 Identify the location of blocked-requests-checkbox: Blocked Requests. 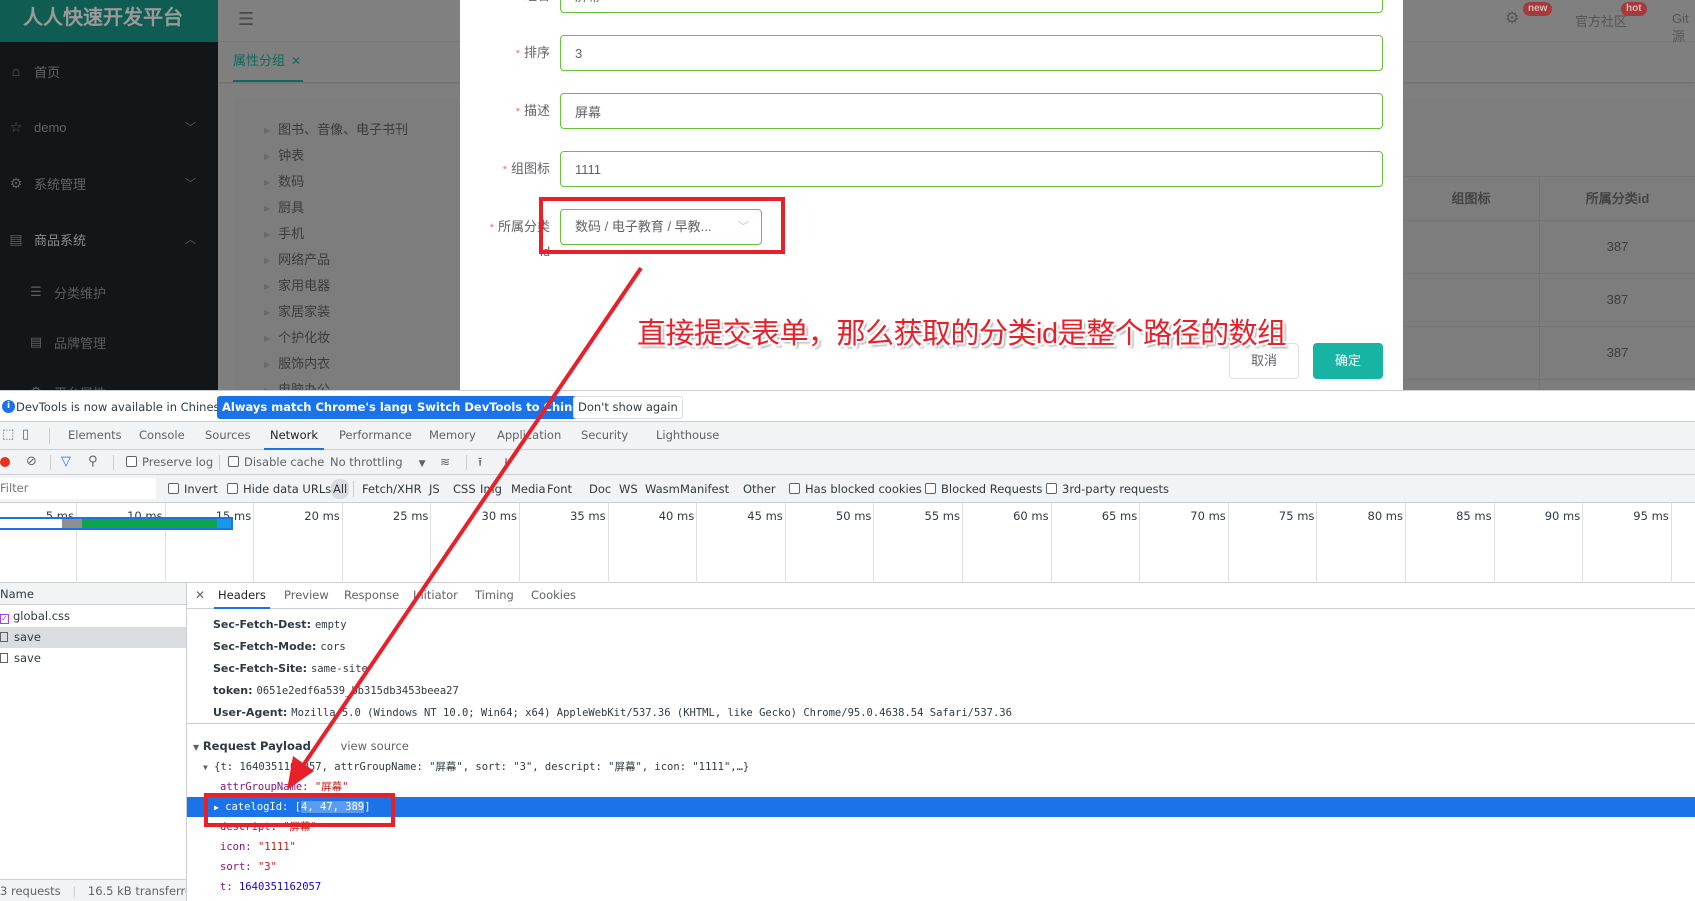
(983, 489).